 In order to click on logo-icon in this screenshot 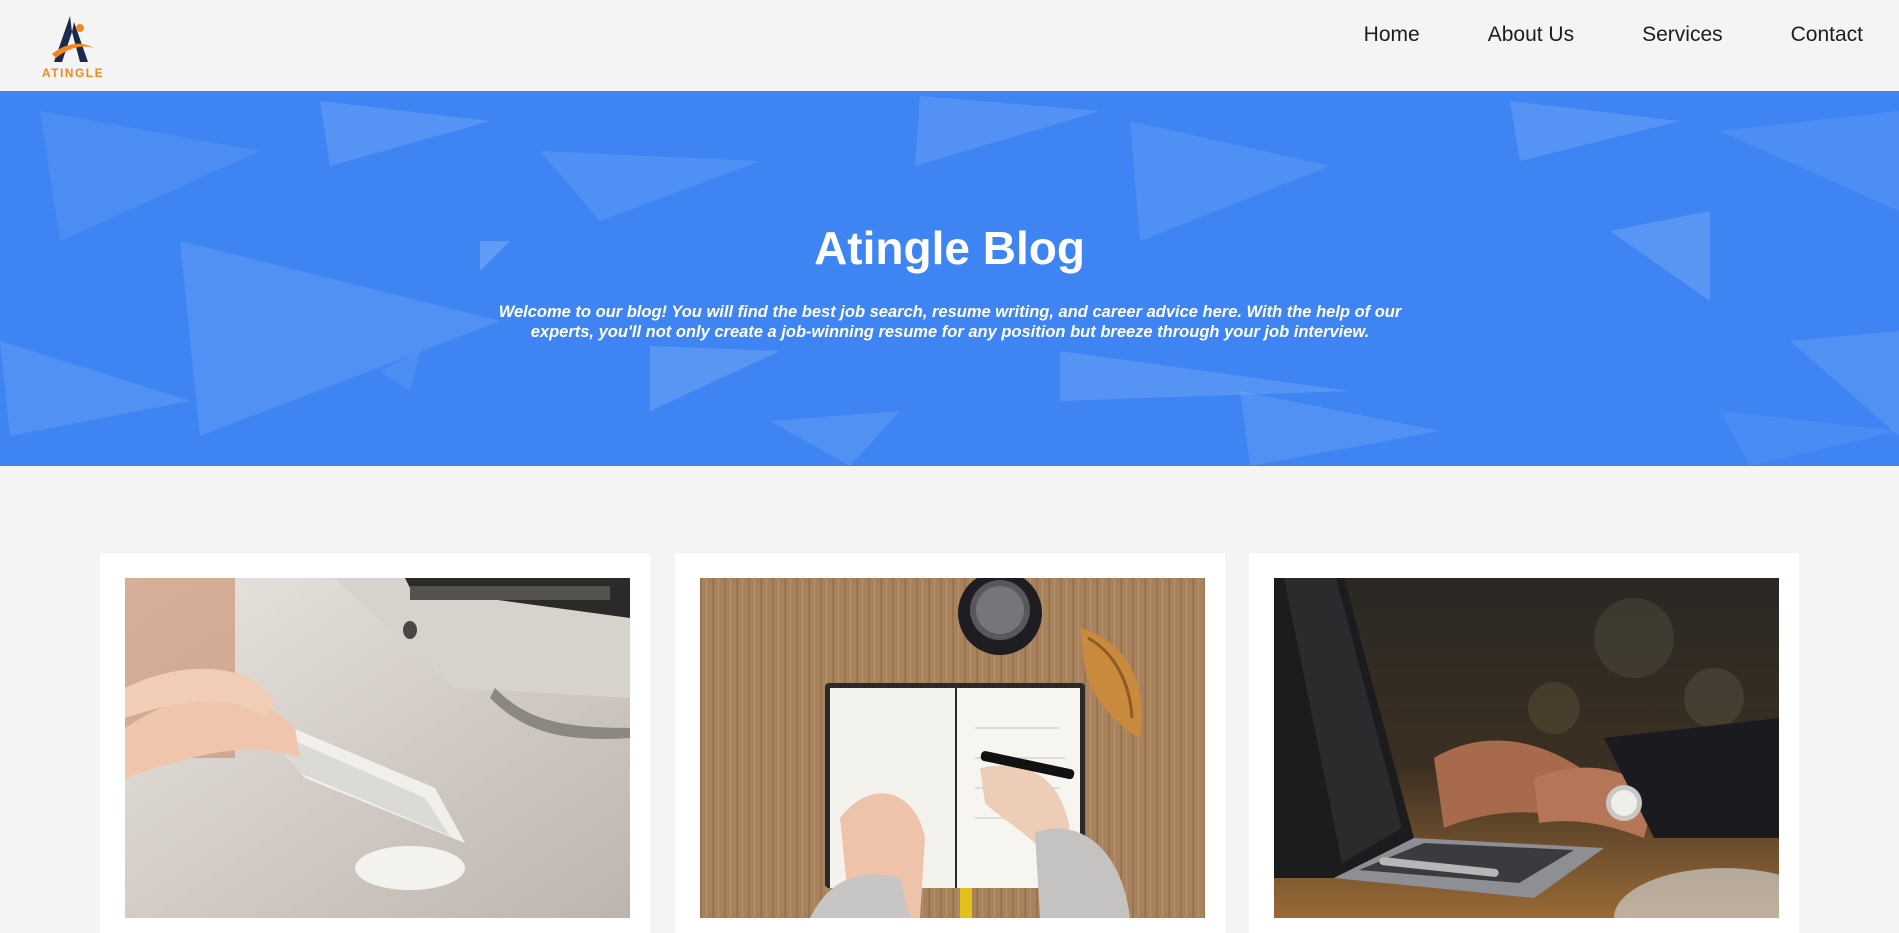, I will do `click(73, 39)`.